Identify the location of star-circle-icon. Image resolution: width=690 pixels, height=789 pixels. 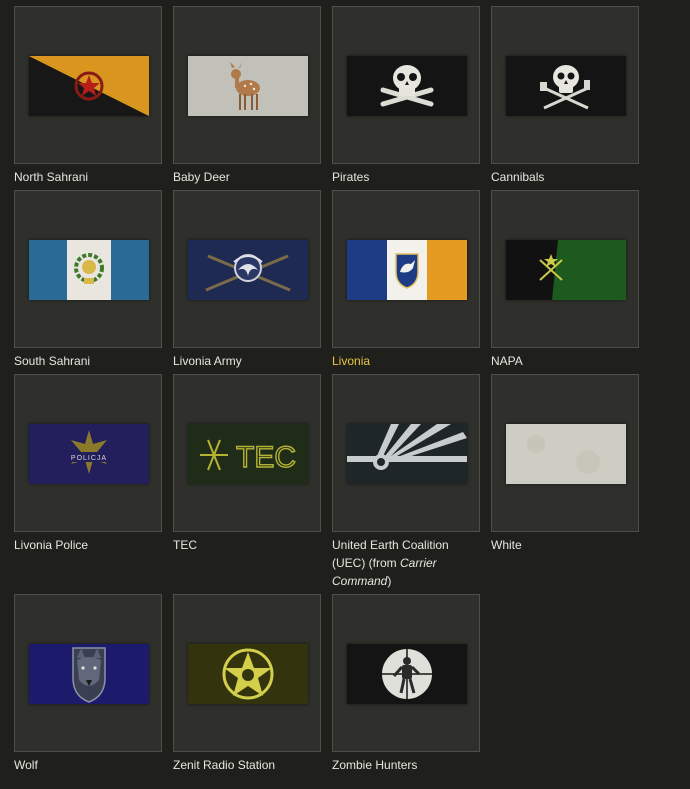
(248, 674).